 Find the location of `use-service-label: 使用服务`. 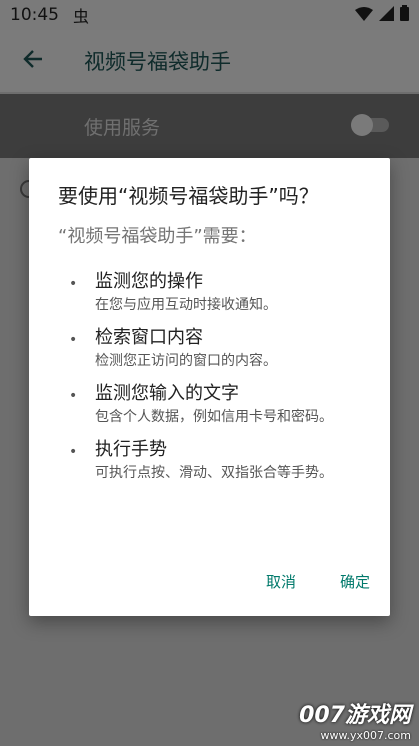

use-service-label: 使用服务 is located at coordinates (122, 127).